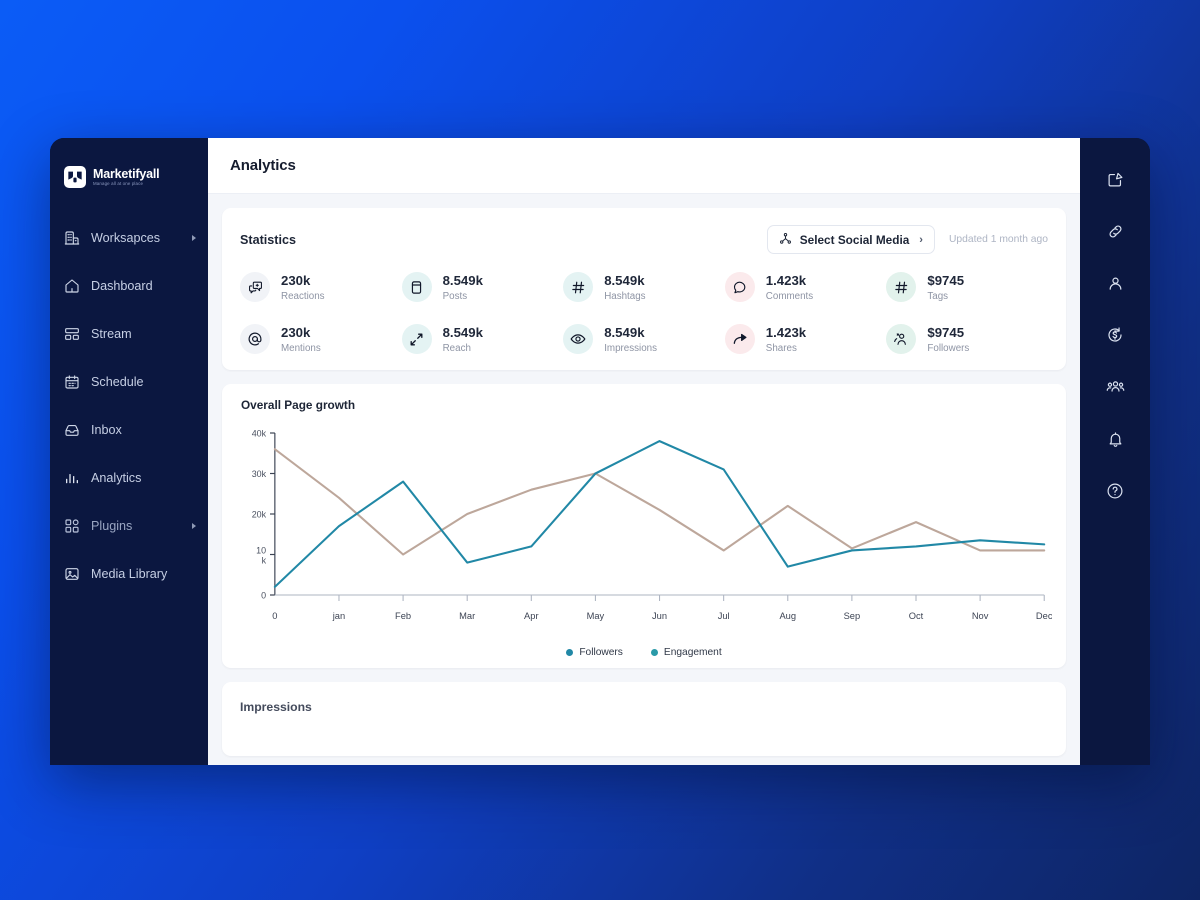 Image resolution: width=1200 pixels, height=900 pixels. Describe the element at coordinates (122, 286) in the screenshot. I see `sidebar-item-label: Dashboard` at that location.